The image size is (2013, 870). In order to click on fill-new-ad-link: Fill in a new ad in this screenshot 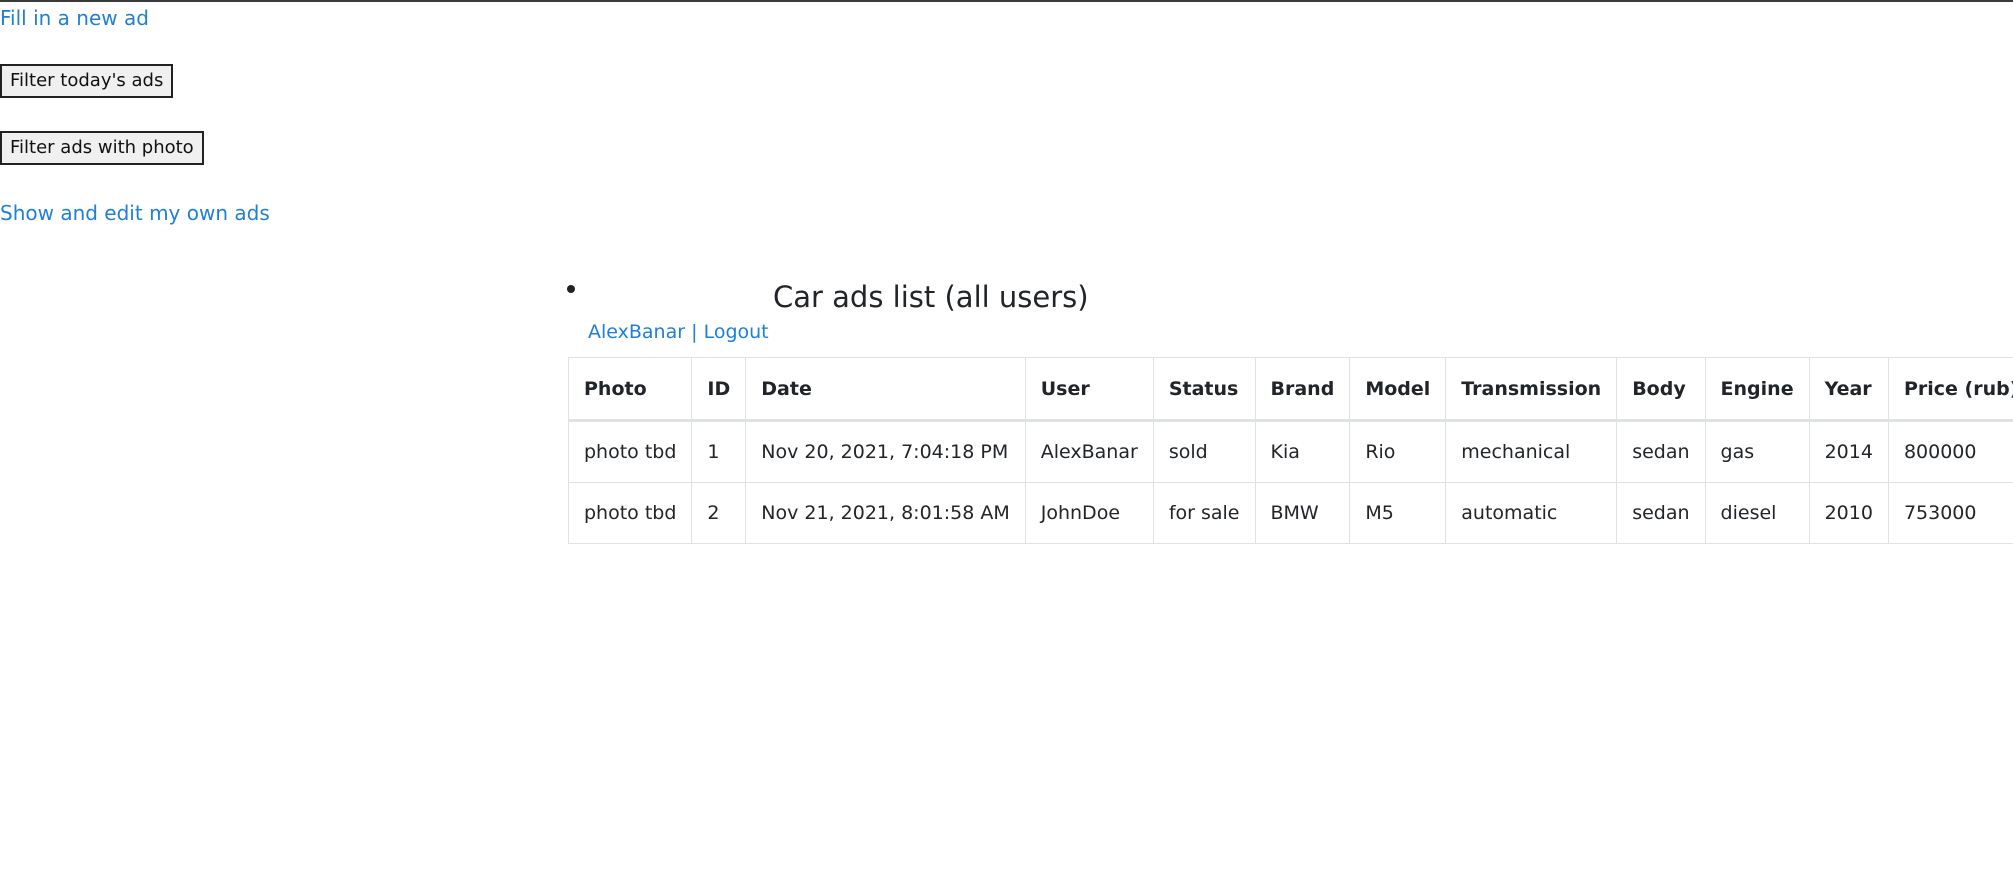, I will do `click(74, 18)`.